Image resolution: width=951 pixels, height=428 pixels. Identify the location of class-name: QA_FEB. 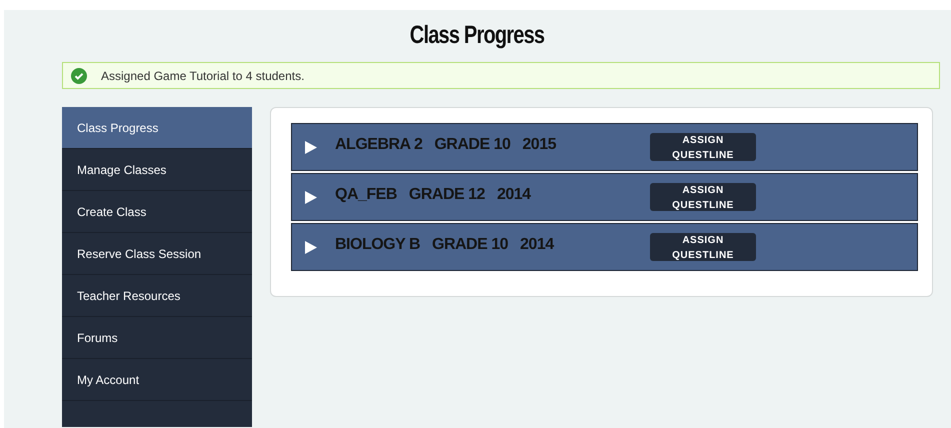
(366, 195).